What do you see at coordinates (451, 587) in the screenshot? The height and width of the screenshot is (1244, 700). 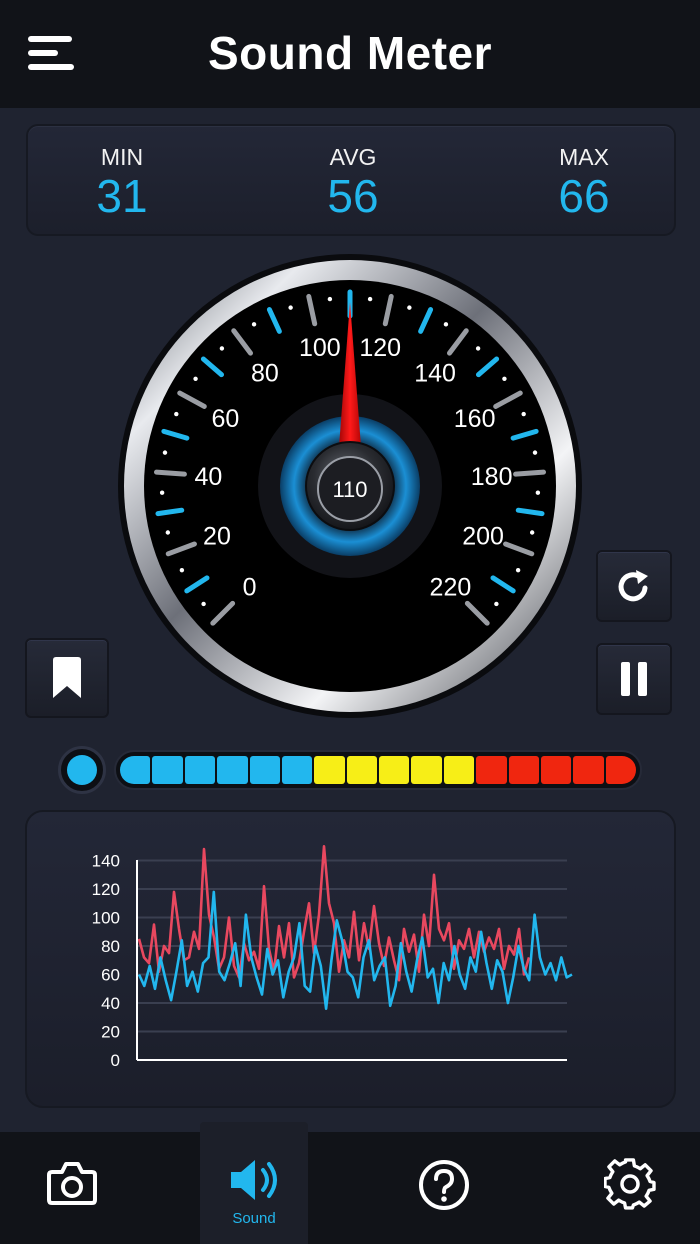 I see `gauge-label: 220` at bounding box center [451, 587].